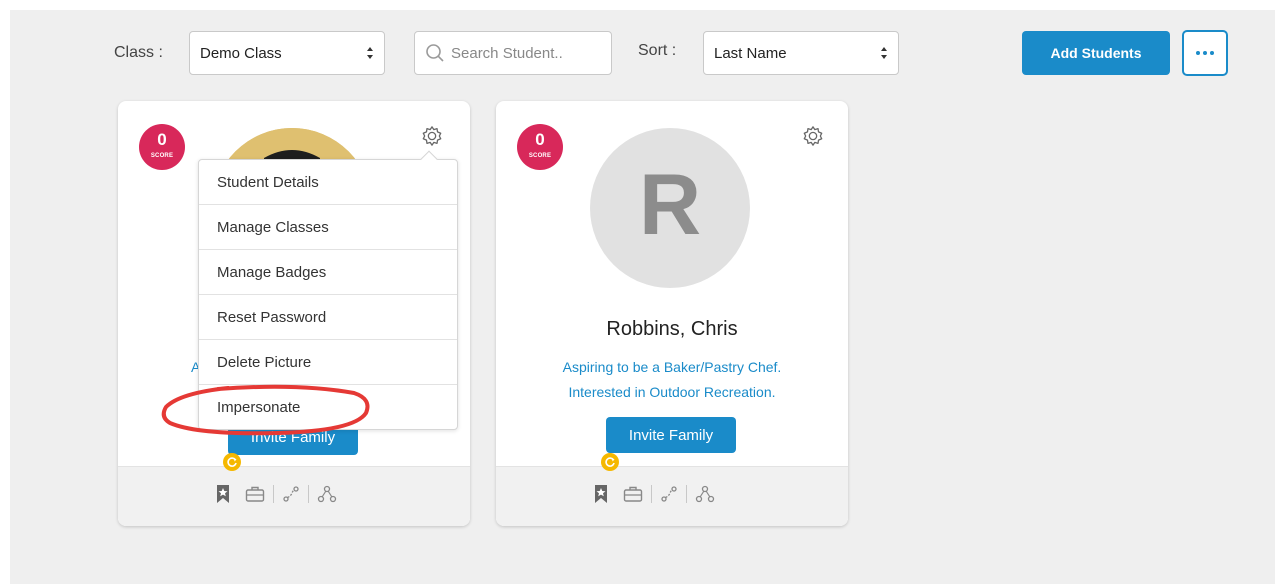 Image resolution: width=1275 pixels, height=584 pixels. Describe the element at coordinates (328, 272) in the screenshot. I see `menu-item-manage-badges: Manage Badges` at that location.